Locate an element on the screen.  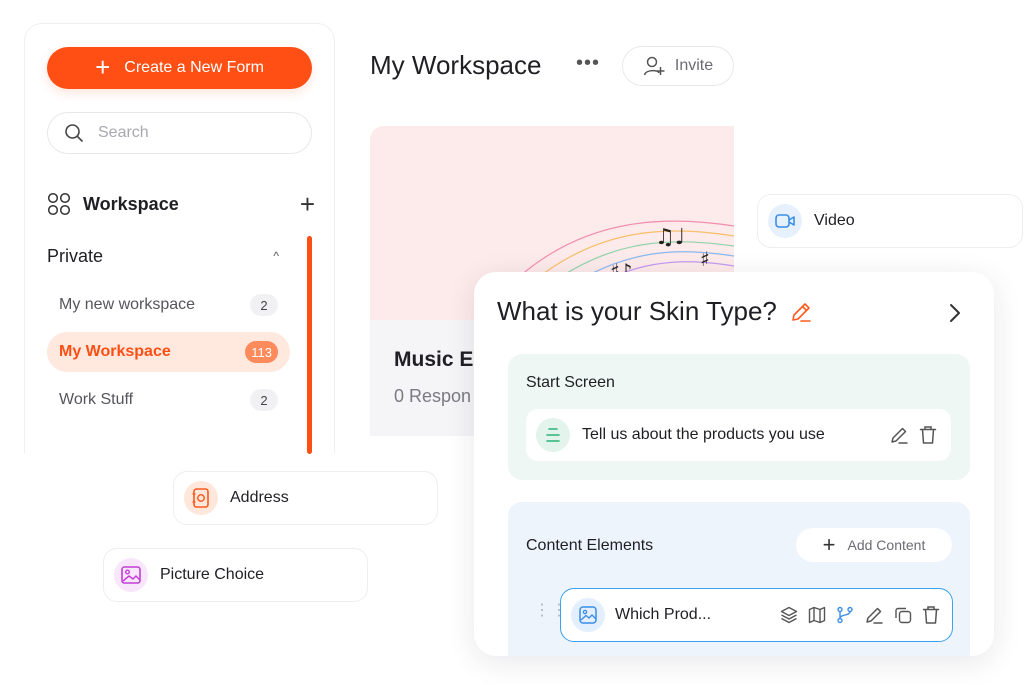
question-title: What is your Skin Type? is located at coordinates (655, 311).